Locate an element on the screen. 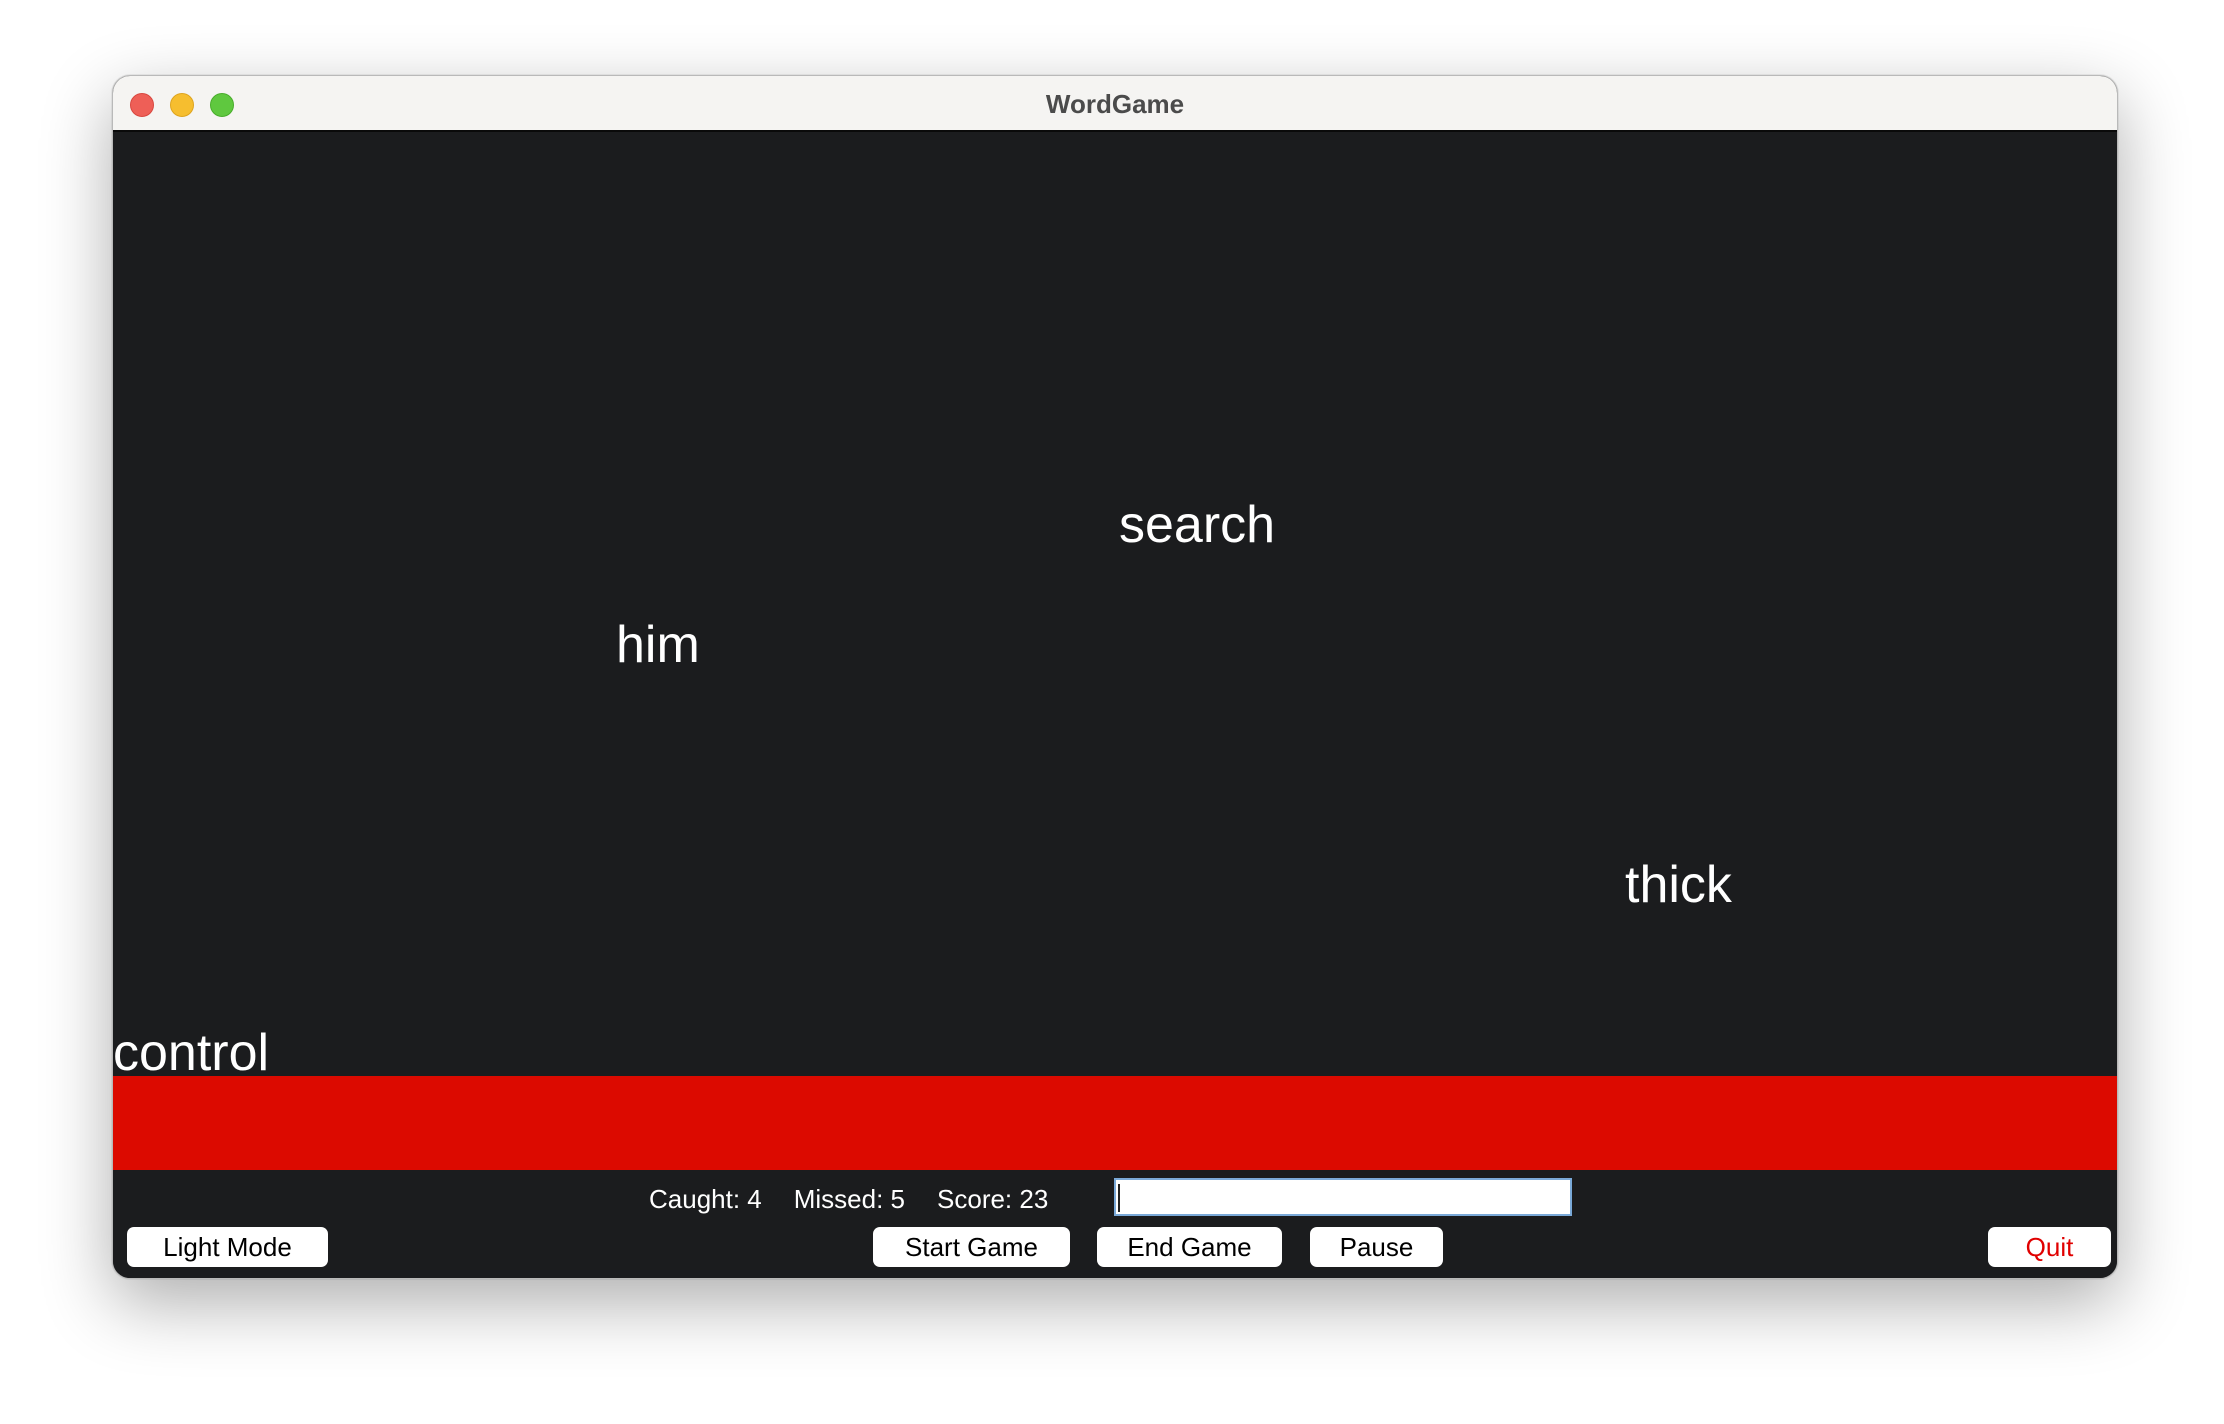  falling-word: search is located at coordinates (1197, 525).